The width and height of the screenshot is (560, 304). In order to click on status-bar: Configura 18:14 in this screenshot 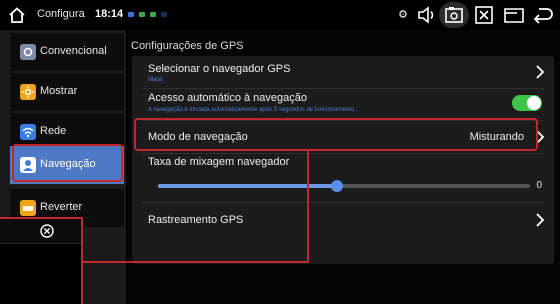, I will do `click(280, 15)`.